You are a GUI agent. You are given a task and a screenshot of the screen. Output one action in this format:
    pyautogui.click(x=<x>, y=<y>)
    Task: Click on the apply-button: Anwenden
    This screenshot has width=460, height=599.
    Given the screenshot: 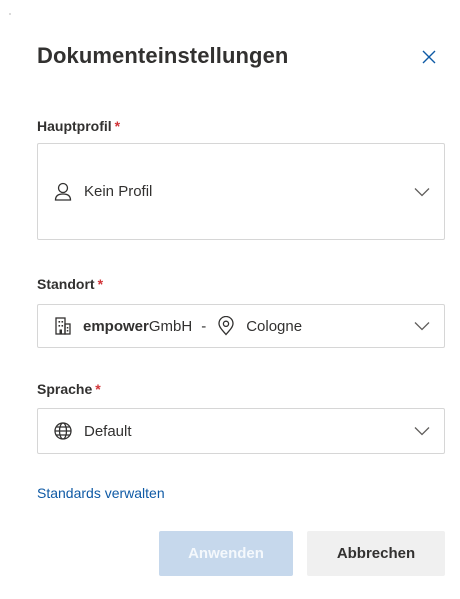 What is the action you would take?
    pyautogui.click(x=226, y=553)
    